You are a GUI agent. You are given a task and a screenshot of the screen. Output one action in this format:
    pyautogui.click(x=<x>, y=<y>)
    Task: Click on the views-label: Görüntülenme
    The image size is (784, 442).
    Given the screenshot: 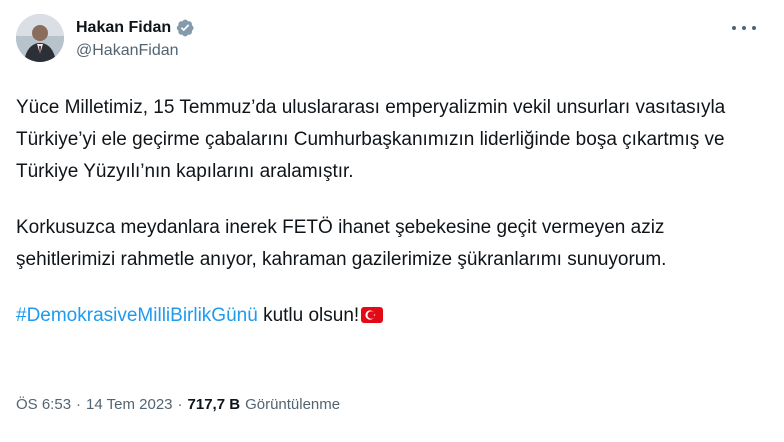 What is the action you would take?
    pyautogui.click(x=293, y=404)
    